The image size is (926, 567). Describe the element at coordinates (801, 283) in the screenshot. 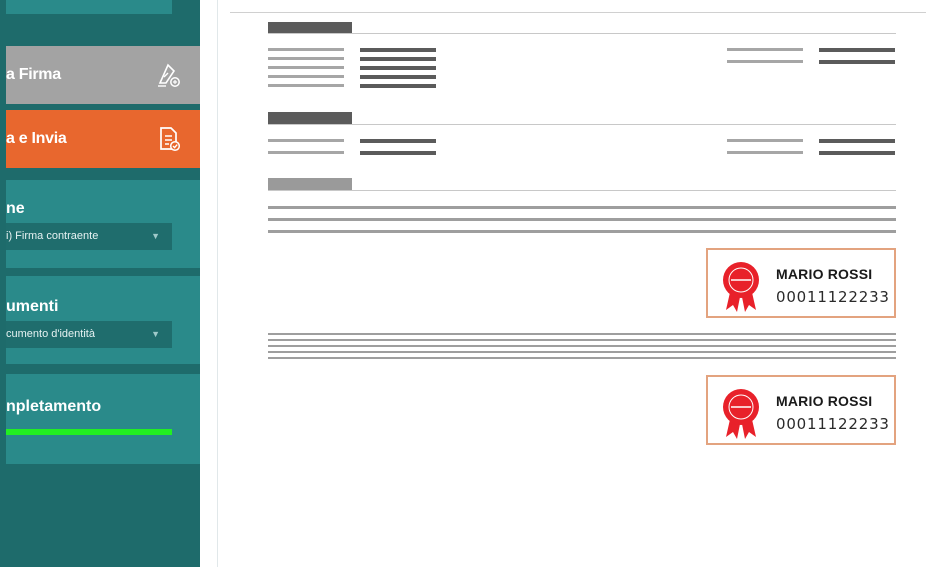

I see `signature-box-1: MARIO ROSSI 00011122233` at that location.